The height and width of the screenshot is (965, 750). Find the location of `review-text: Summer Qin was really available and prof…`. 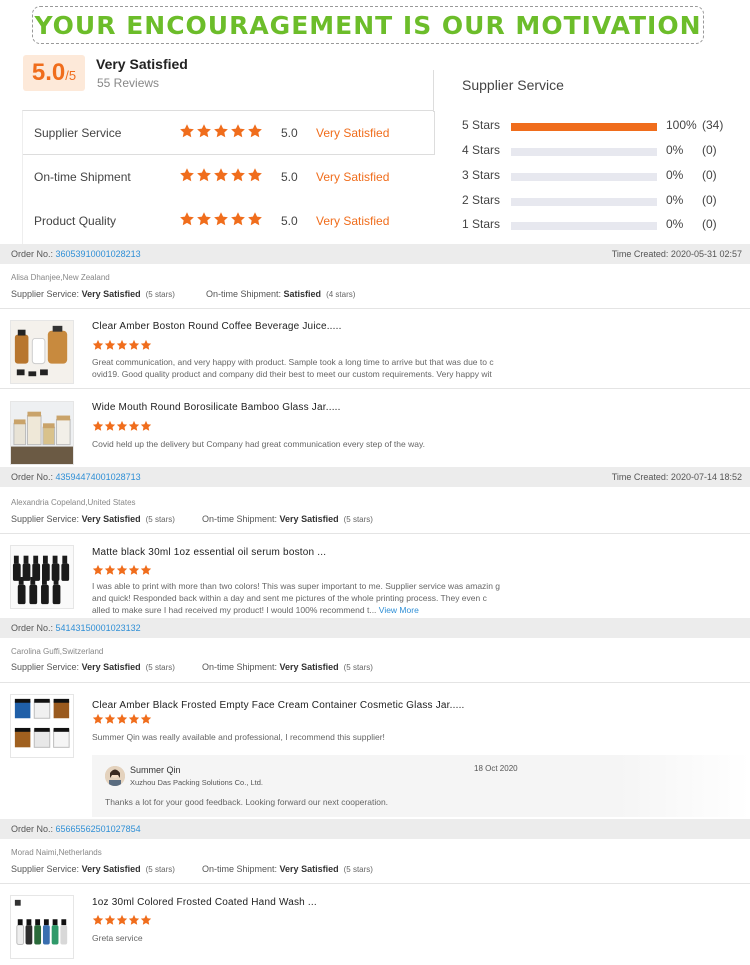

review-text: Summer Qin was really available and prof… is located at coordinates (238, 737).